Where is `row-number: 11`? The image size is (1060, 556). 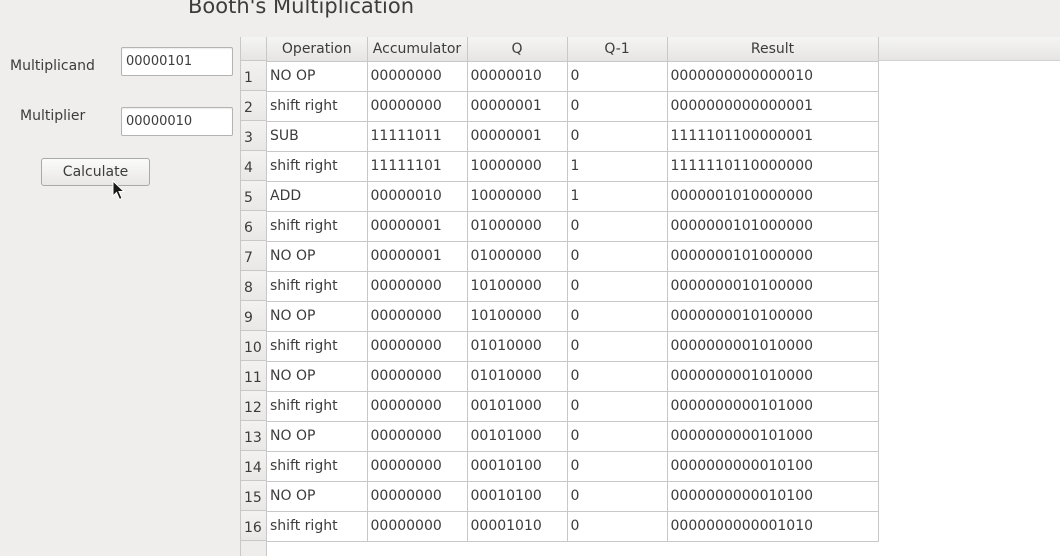
row-number: 11 is located at coordinates (254, 376).